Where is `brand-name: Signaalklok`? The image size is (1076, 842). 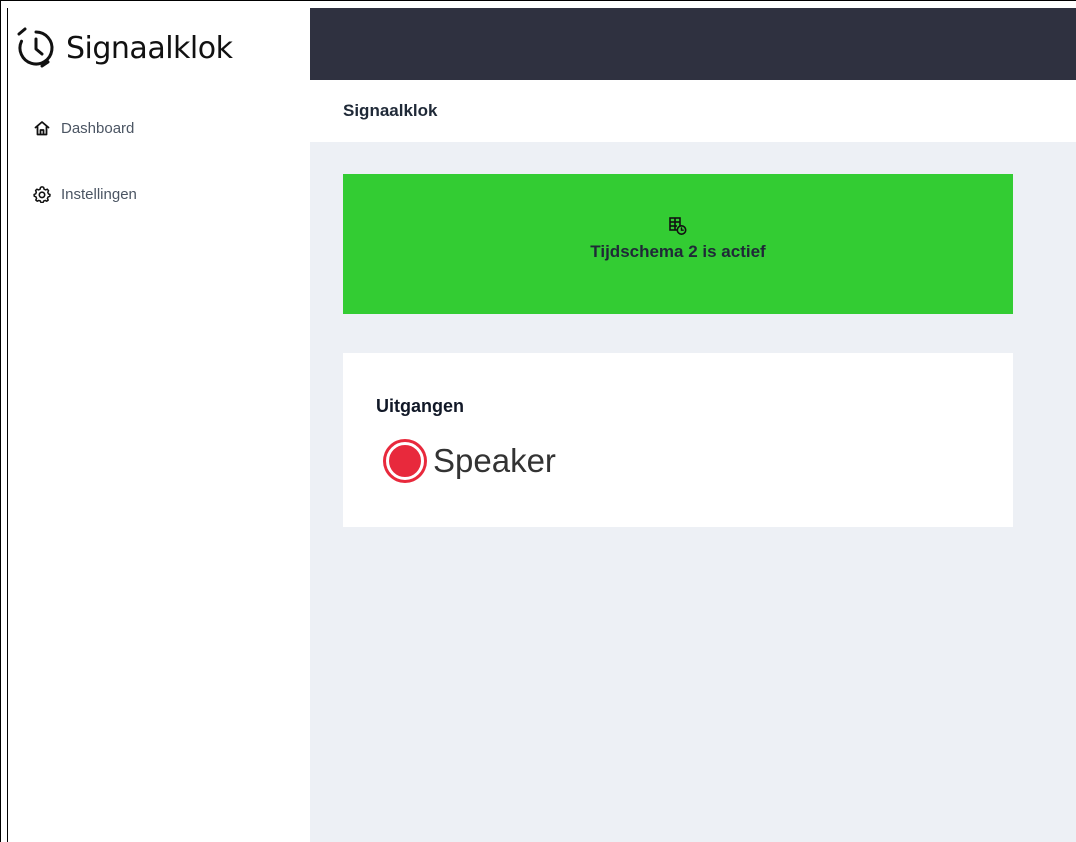
brand-name: Signaalklok is located at coordinates (149, 48).